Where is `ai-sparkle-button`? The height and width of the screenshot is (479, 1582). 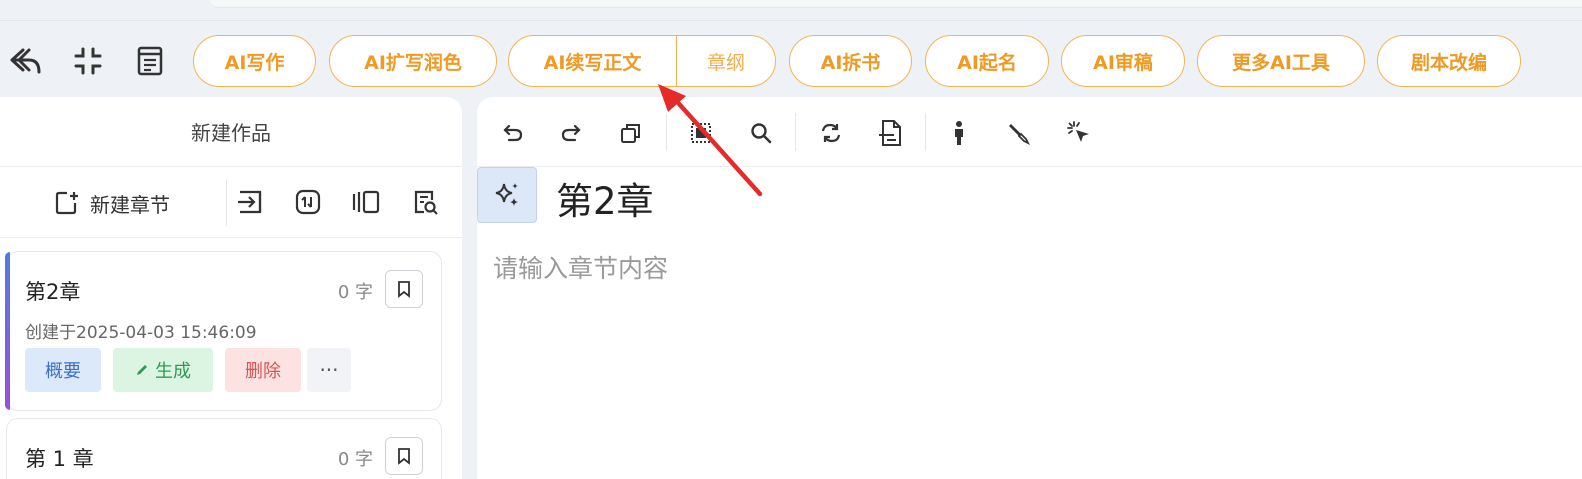 ai-sparkle-button is located at coordinates (507, 195).